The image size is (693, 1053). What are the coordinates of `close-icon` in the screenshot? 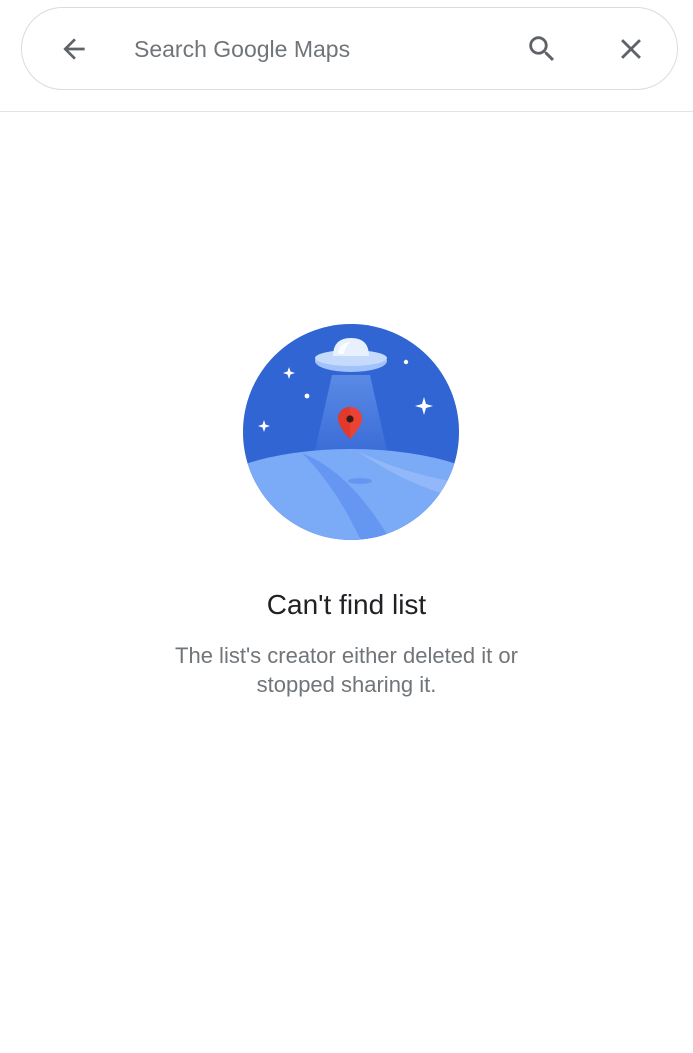 It's located at (631, 49).